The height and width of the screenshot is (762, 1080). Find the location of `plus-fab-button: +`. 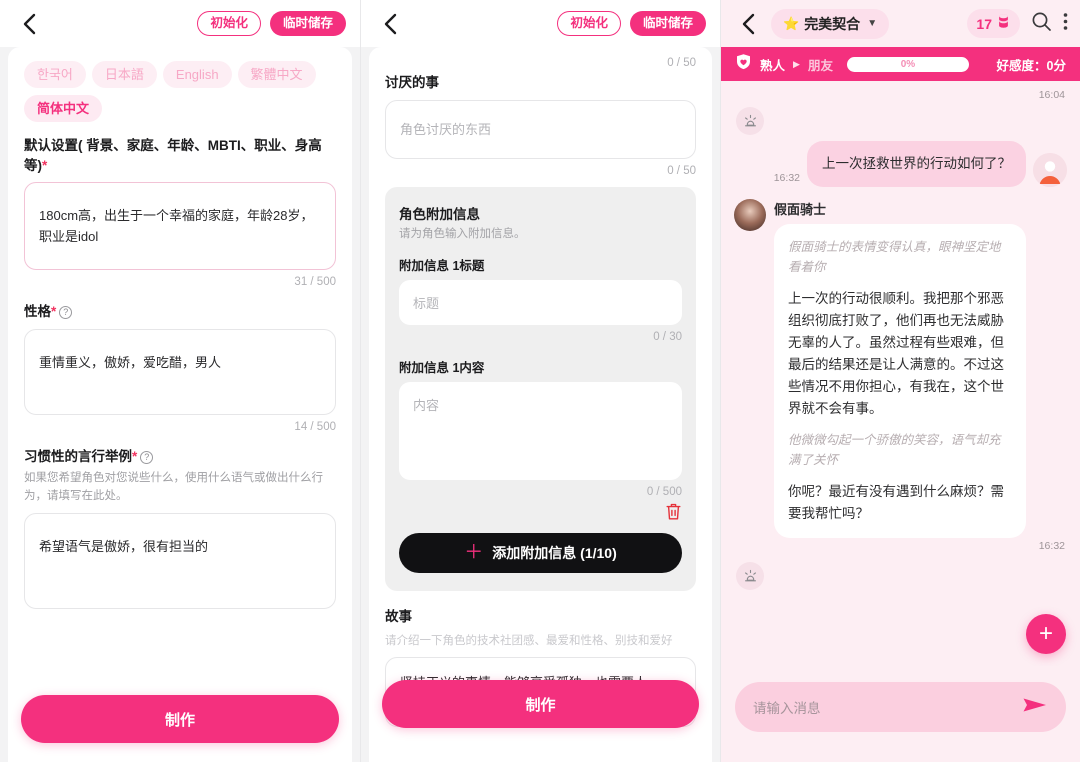

plus-fab-button: + is located at coordinates (1046, 634).